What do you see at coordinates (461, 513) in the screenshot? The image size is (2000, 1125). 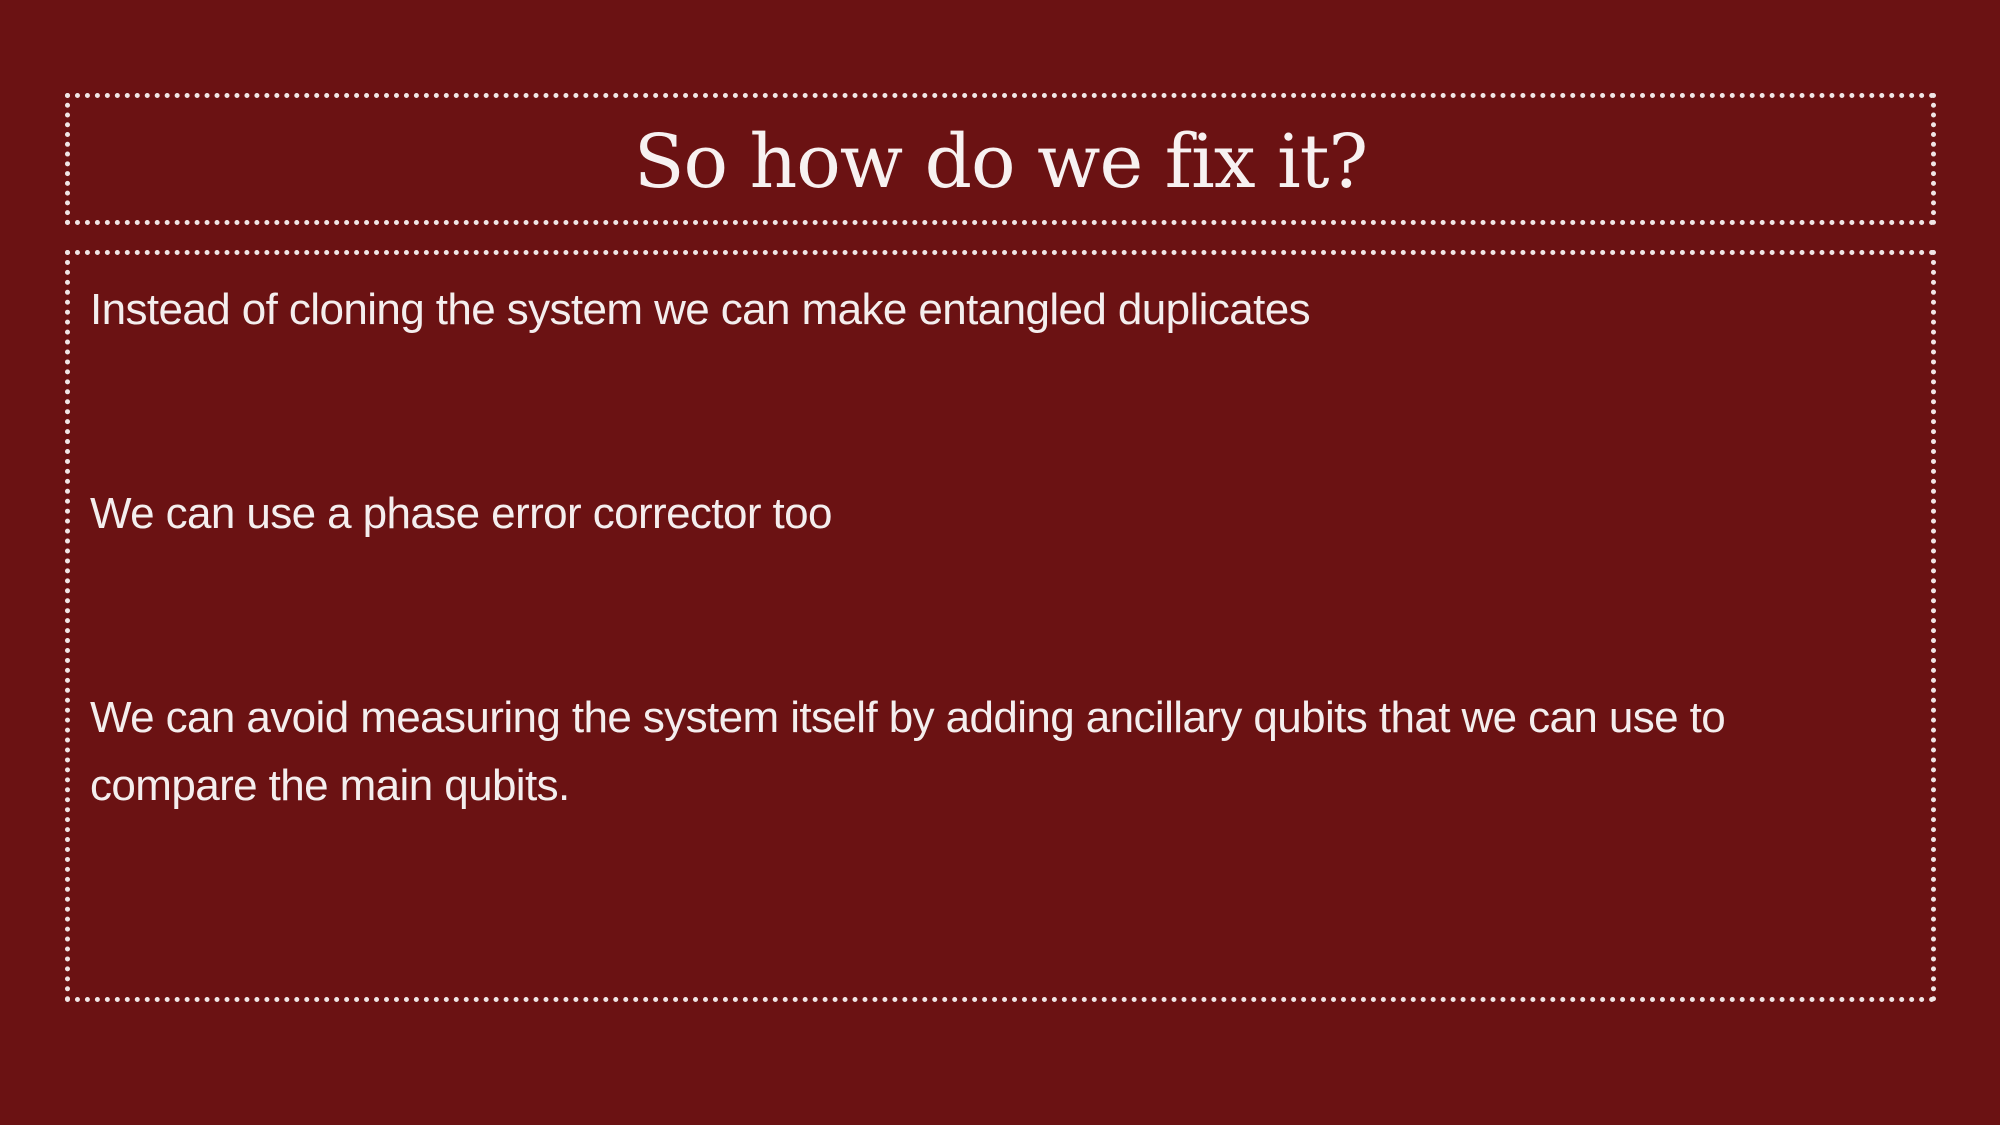 I see `bullet-text-2: We can use a phase error corrector too` at bounding box center [461, 513].